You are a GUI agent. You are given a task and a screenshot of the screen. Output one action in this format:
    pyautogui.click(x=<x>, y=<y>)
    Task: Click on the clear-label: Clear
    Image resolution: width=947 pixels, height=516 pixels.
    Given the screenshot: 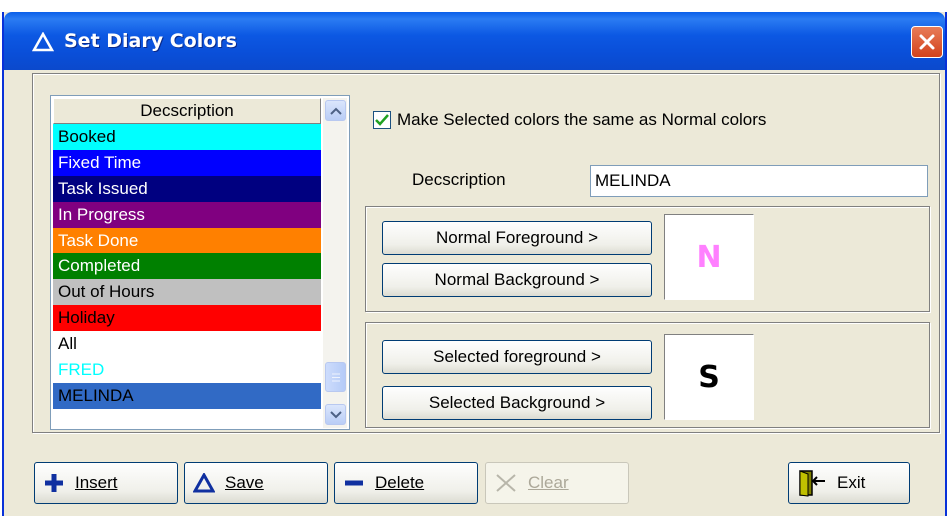 What is the action you would take?
    pyautogui.click(x=548, y=482)
    